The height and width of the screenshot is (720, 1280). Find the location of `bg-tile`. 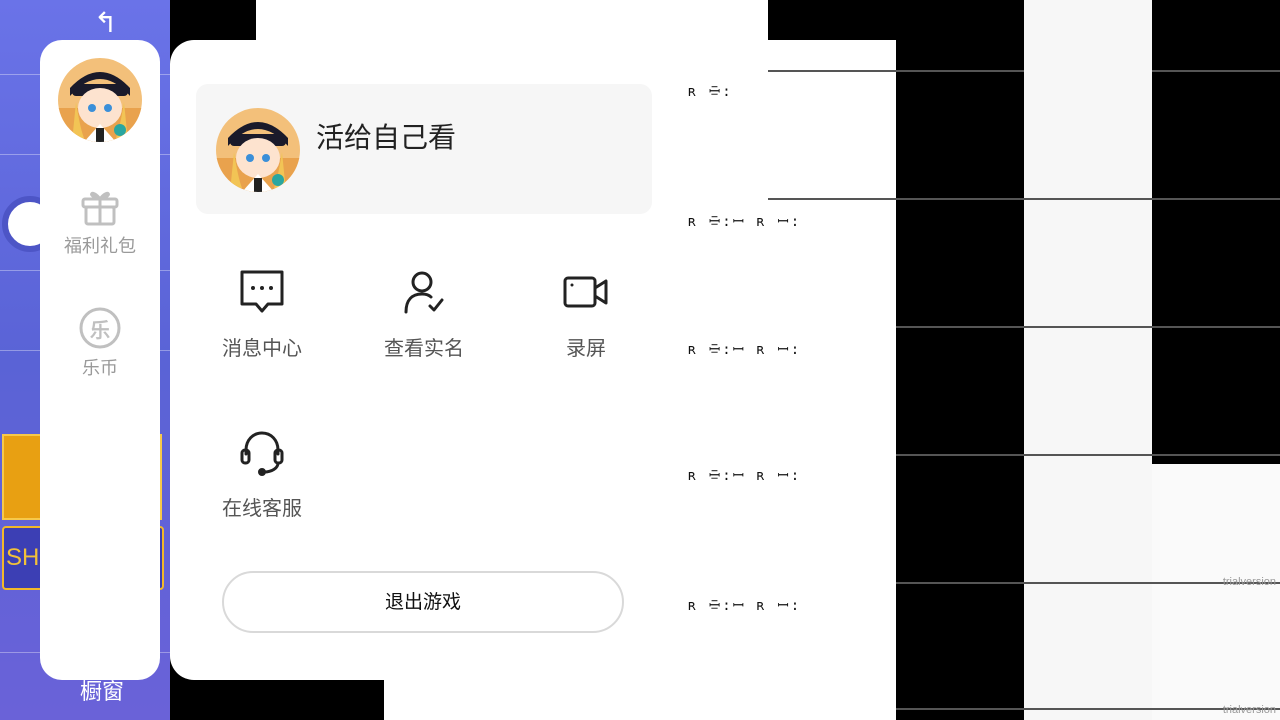

bg-tile is located at coordinates (1216, 592).